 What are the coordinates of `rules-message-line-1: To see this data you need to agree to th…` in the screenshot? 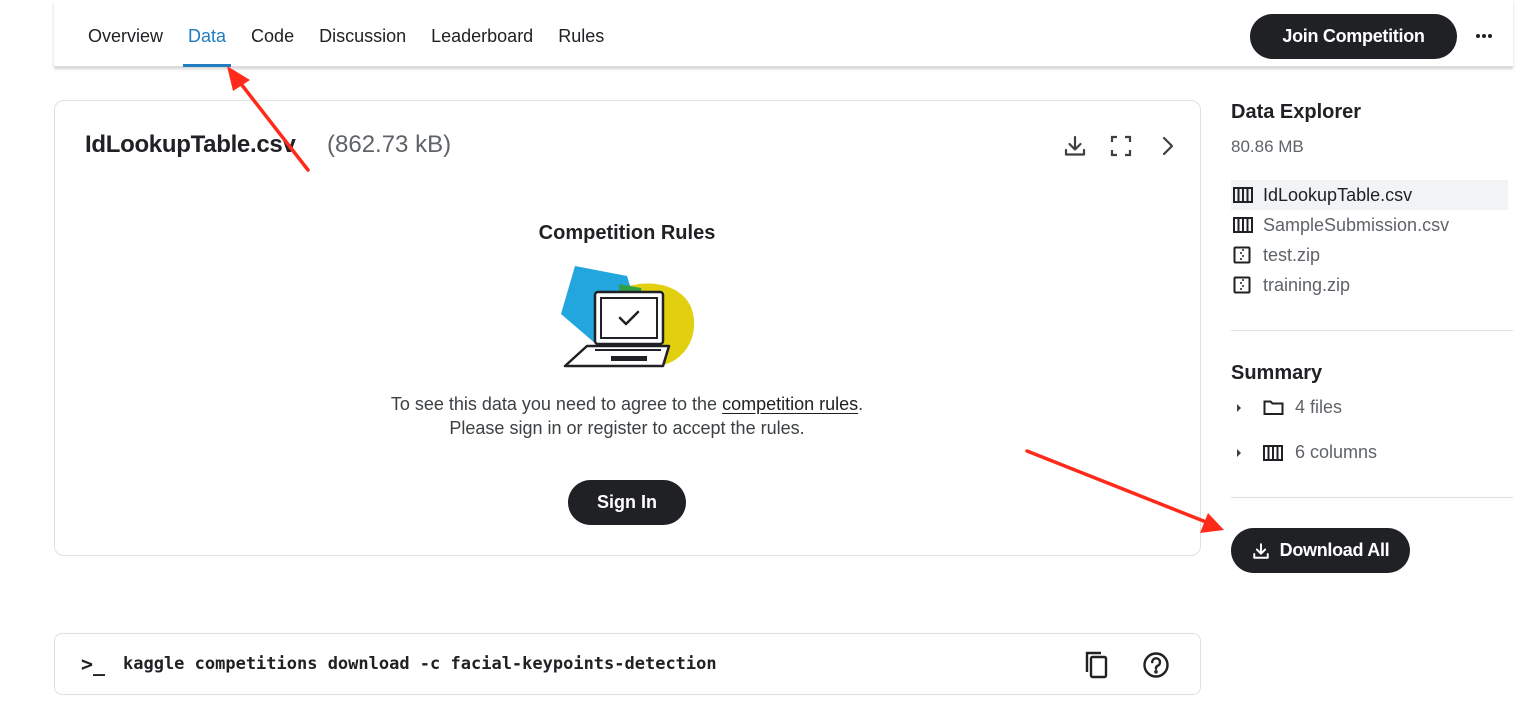 It's located at (627, 404).